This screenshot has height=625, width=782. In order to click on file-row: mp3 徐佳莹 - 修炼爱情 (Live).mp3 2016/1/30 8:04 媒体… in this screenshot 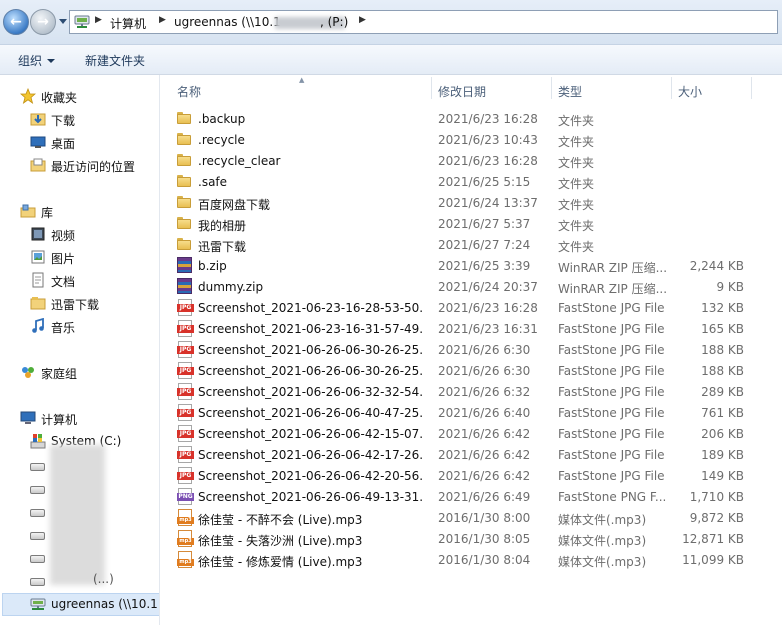, I will do `click(460, 559)`.